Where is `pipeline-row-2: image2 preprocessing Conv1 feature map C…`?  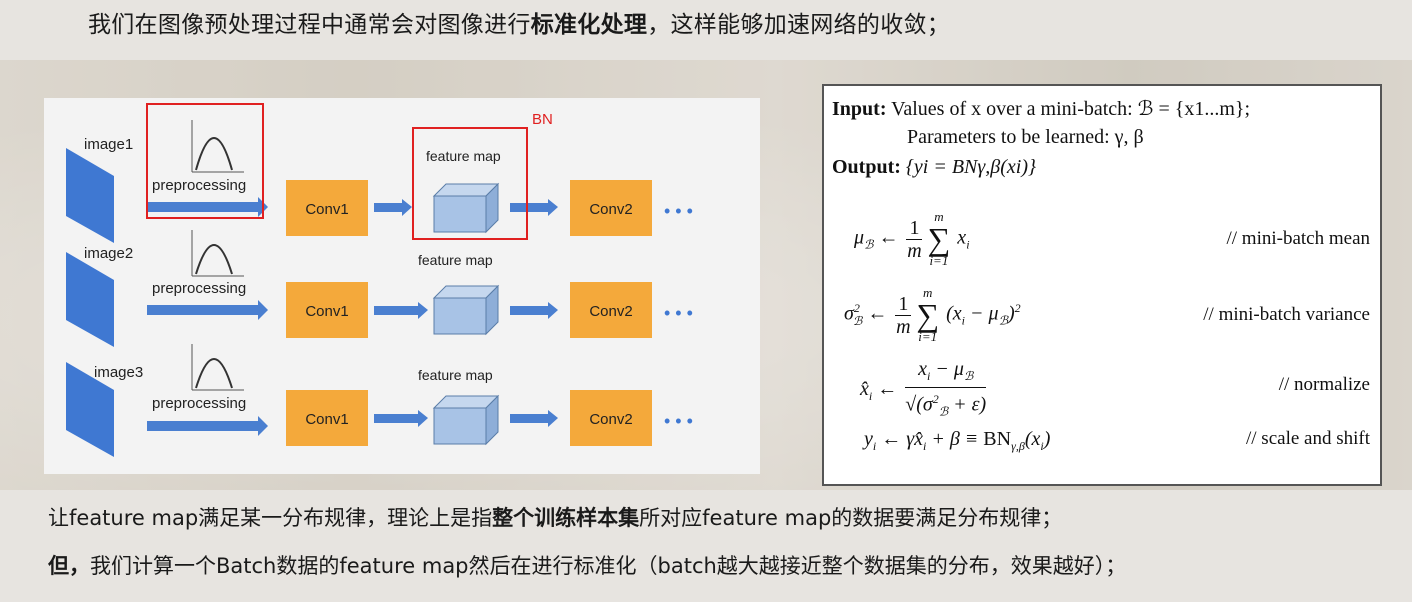 pipeline-row-2: image2 preprocessing Conv1 feature map C… is located at coordinates (379, 288).